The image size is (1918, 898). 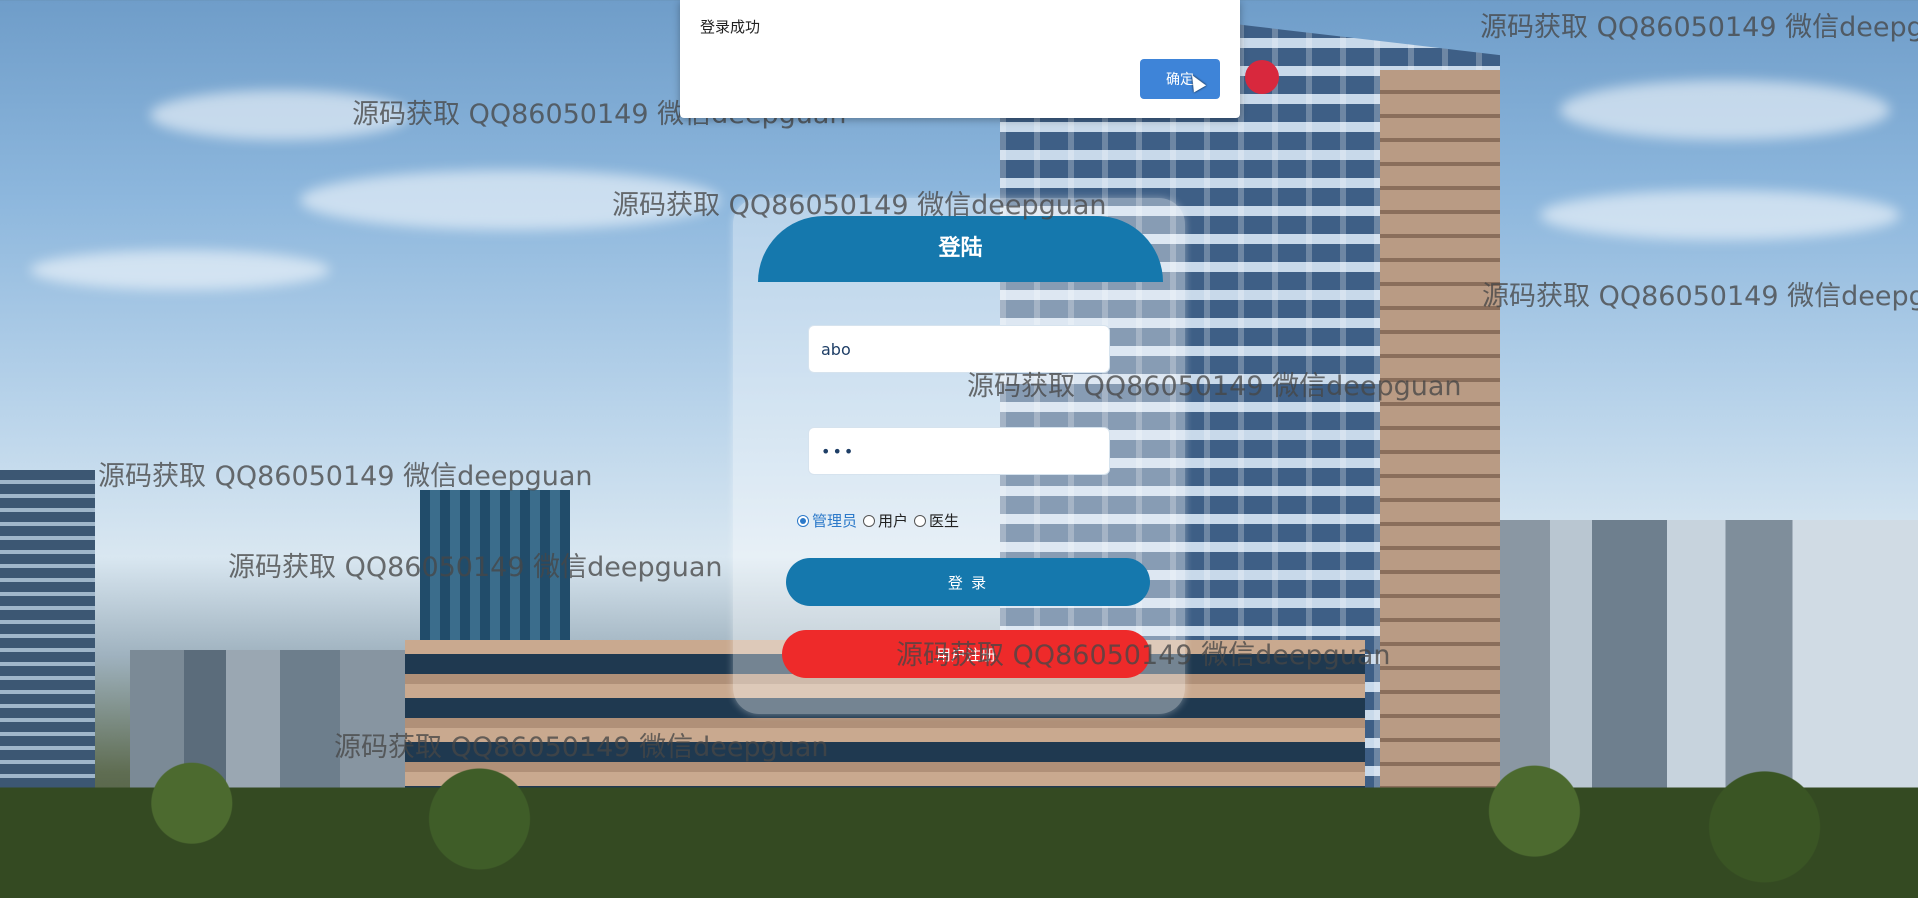 What do you see at coordinates (944, 521) in the screenshot?
I see `role-doctor-label: 医生` at bounding box center [944, 521].